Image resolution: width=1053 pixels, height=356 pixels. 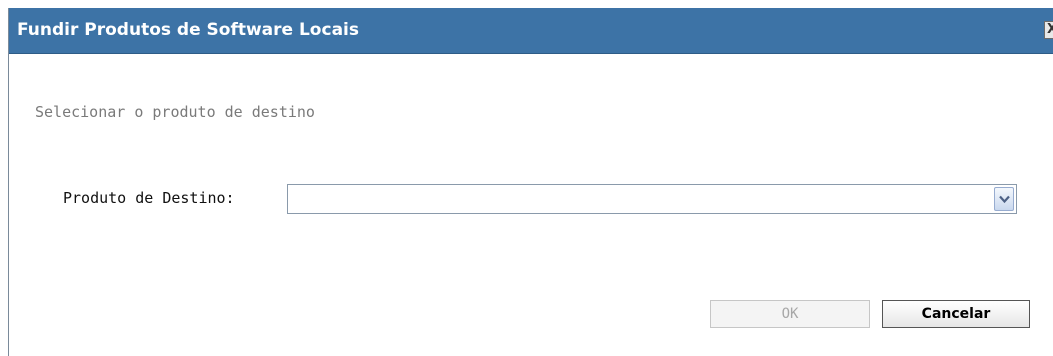 What do you see at coordinates (188, 30) in the screenshot?
I see `dialog-title: Fundir Produtos de Software Locais` at bounding box center [188, 30].